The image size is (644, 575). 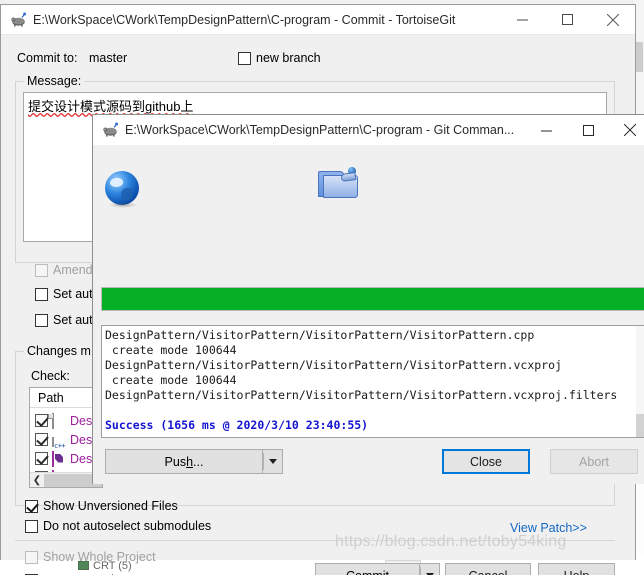 What do you see at coordinates (451, 541) in the screenshot?
I see `watermark: https://blog.csdn.net/toby54king` at bounding box center [451, 541].